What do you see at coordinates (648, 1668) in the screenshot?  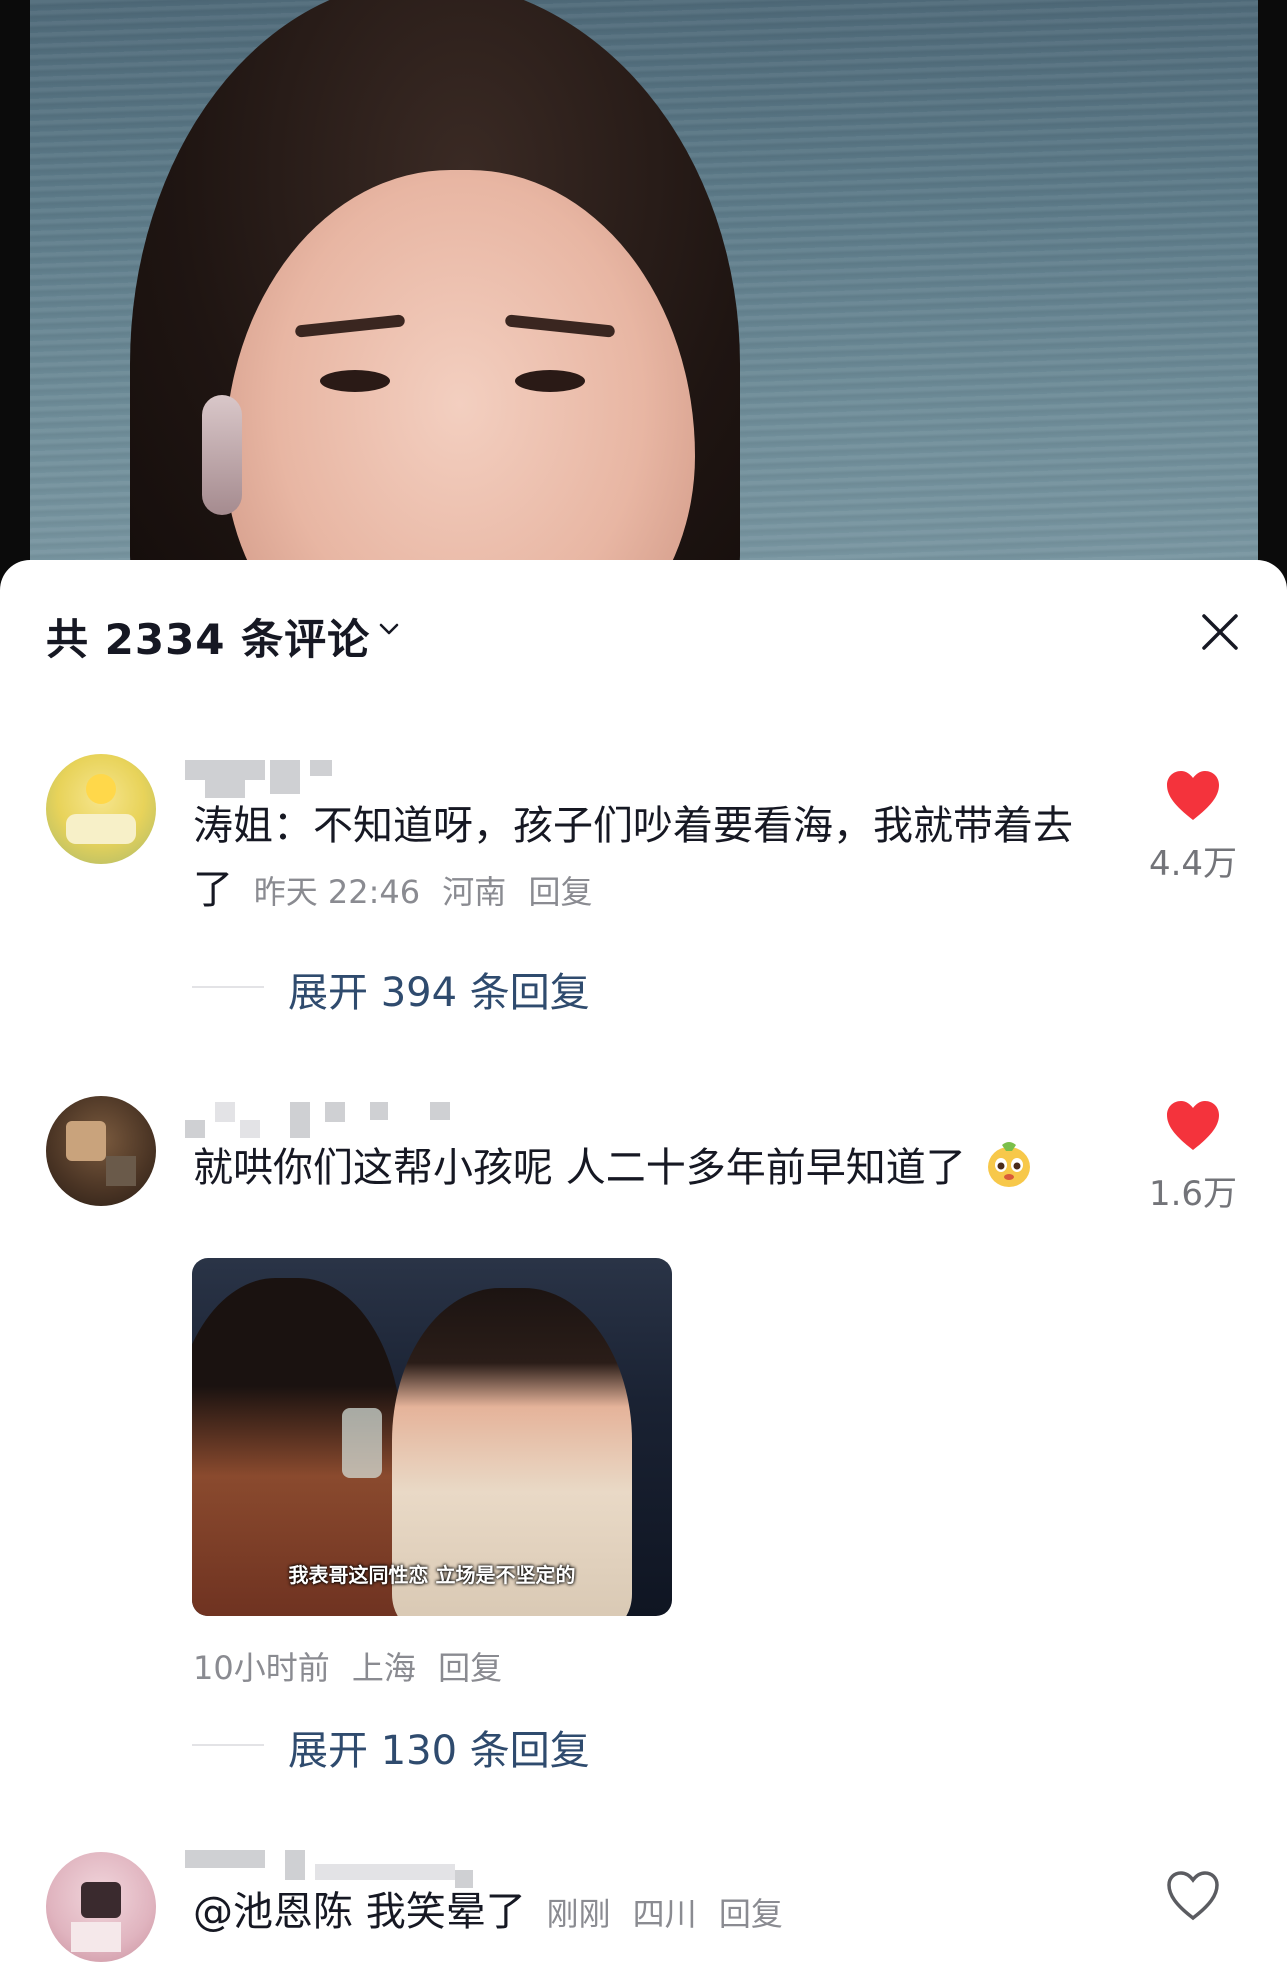 I see `comment-meta: 10小时前 上海 回复` at bounding box center [648, 1668].